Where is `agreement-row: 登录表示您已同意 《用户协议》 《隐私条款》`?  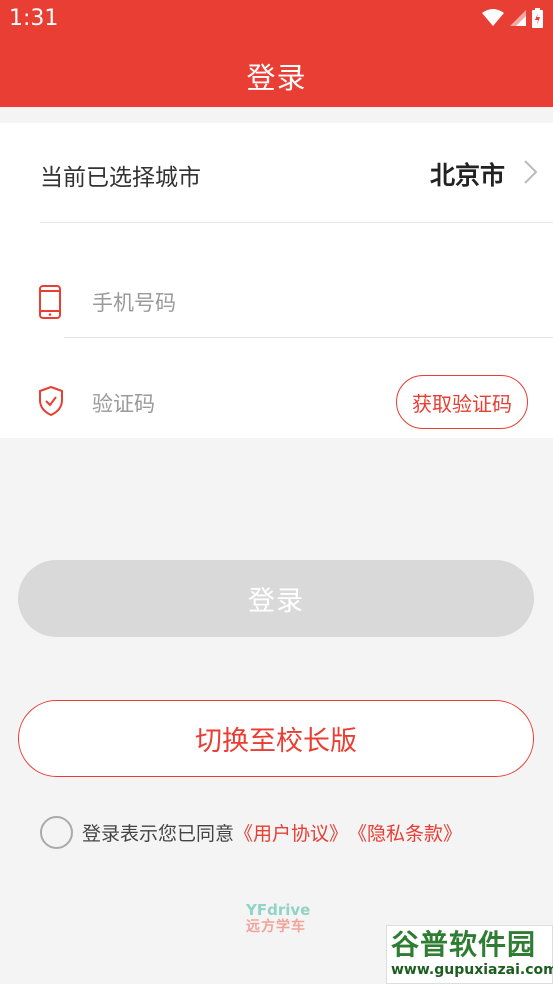 agreement-row: 登录表示您已同意 《用户协议》 《隐私条款》 is located at coordinates (251, 832).